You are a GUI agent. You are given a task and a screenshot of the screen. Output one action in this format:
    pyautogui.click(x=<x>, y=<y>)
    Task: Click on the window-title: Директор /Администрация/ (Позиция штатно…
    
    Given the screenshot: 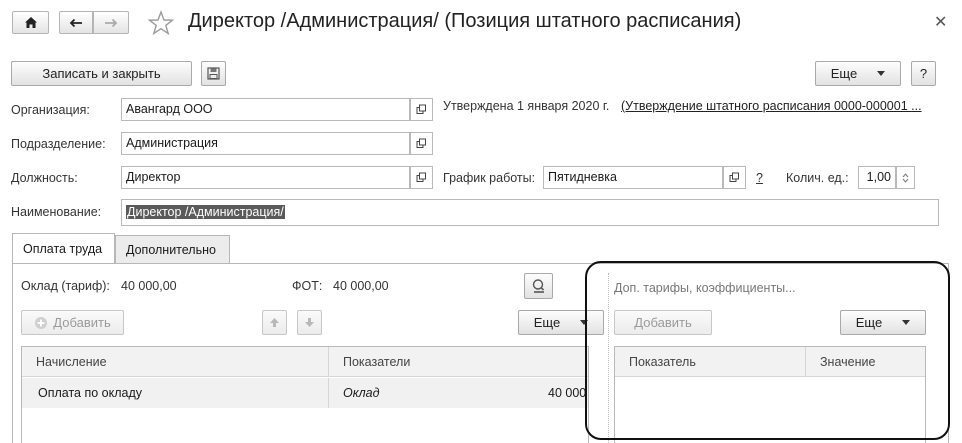 What is the action you would take?
    pyautogui.click(x=465, y=21)
    